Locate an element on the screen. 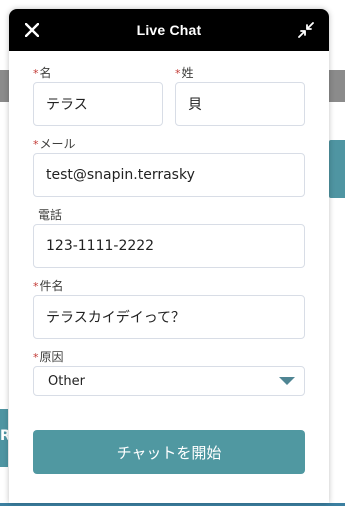  last-name-label-text: 姓 is located at coordinates (187, 73).